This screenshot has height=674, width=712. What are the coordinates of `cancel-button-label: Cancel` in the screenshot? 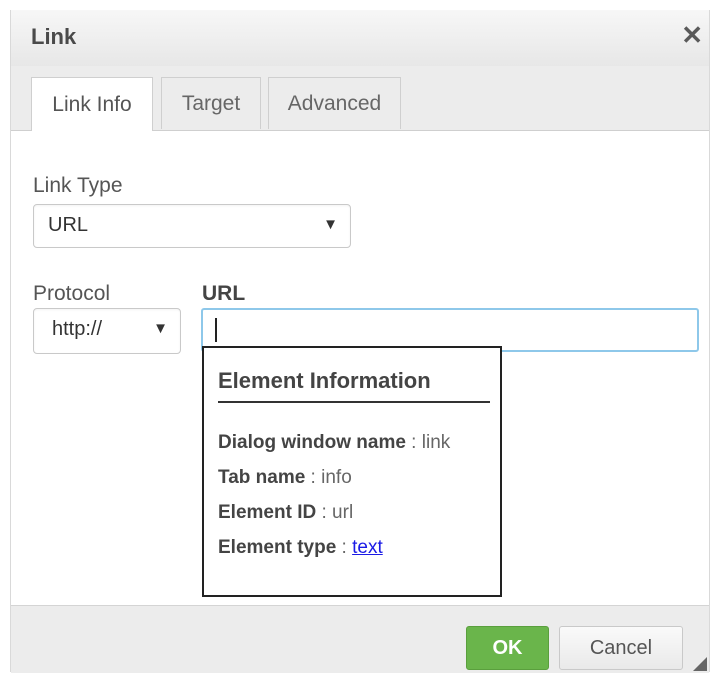 It's located at (621, 647).